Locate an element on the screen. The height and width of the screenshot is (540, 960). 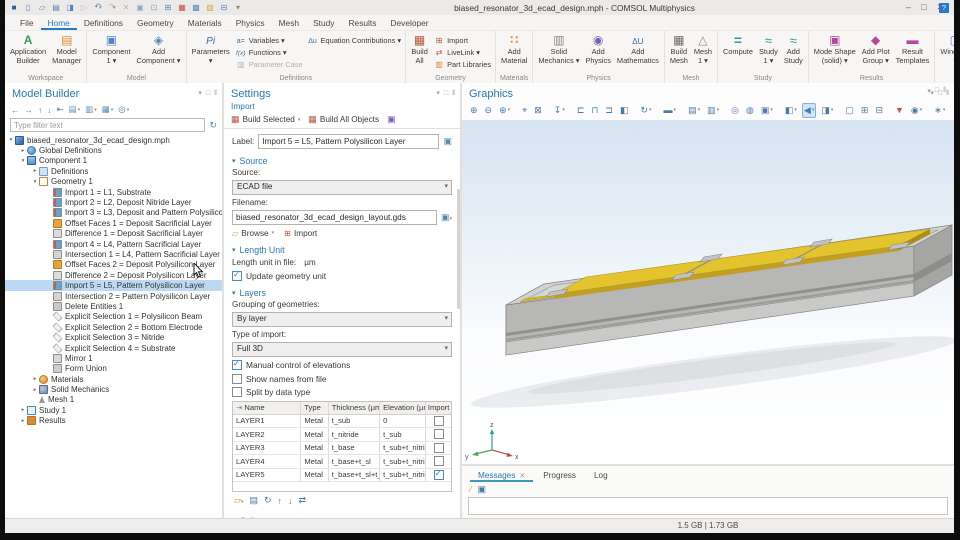
move-row-up-icon: ↑▾ is located at coordinates (280, 501).